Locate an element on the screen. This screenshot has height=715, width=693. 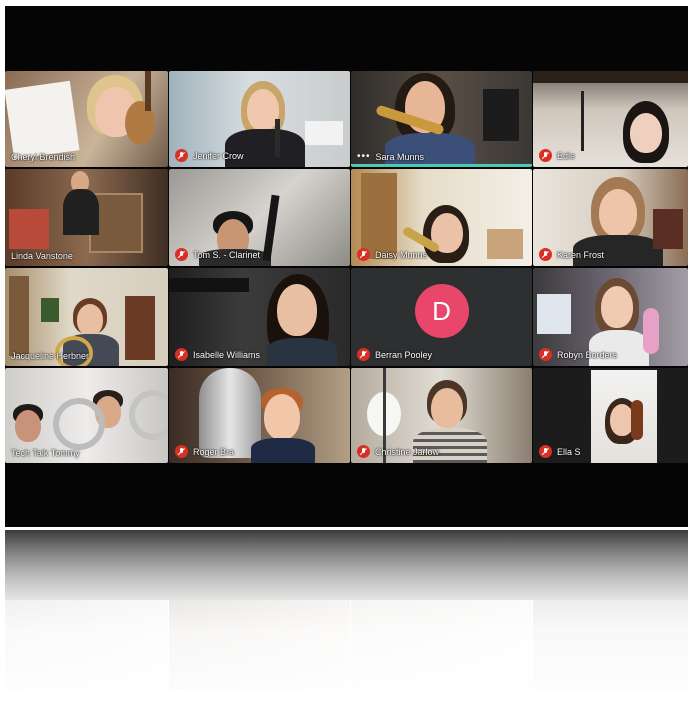
avatar-initial: D is located at coordinates (441, 310).